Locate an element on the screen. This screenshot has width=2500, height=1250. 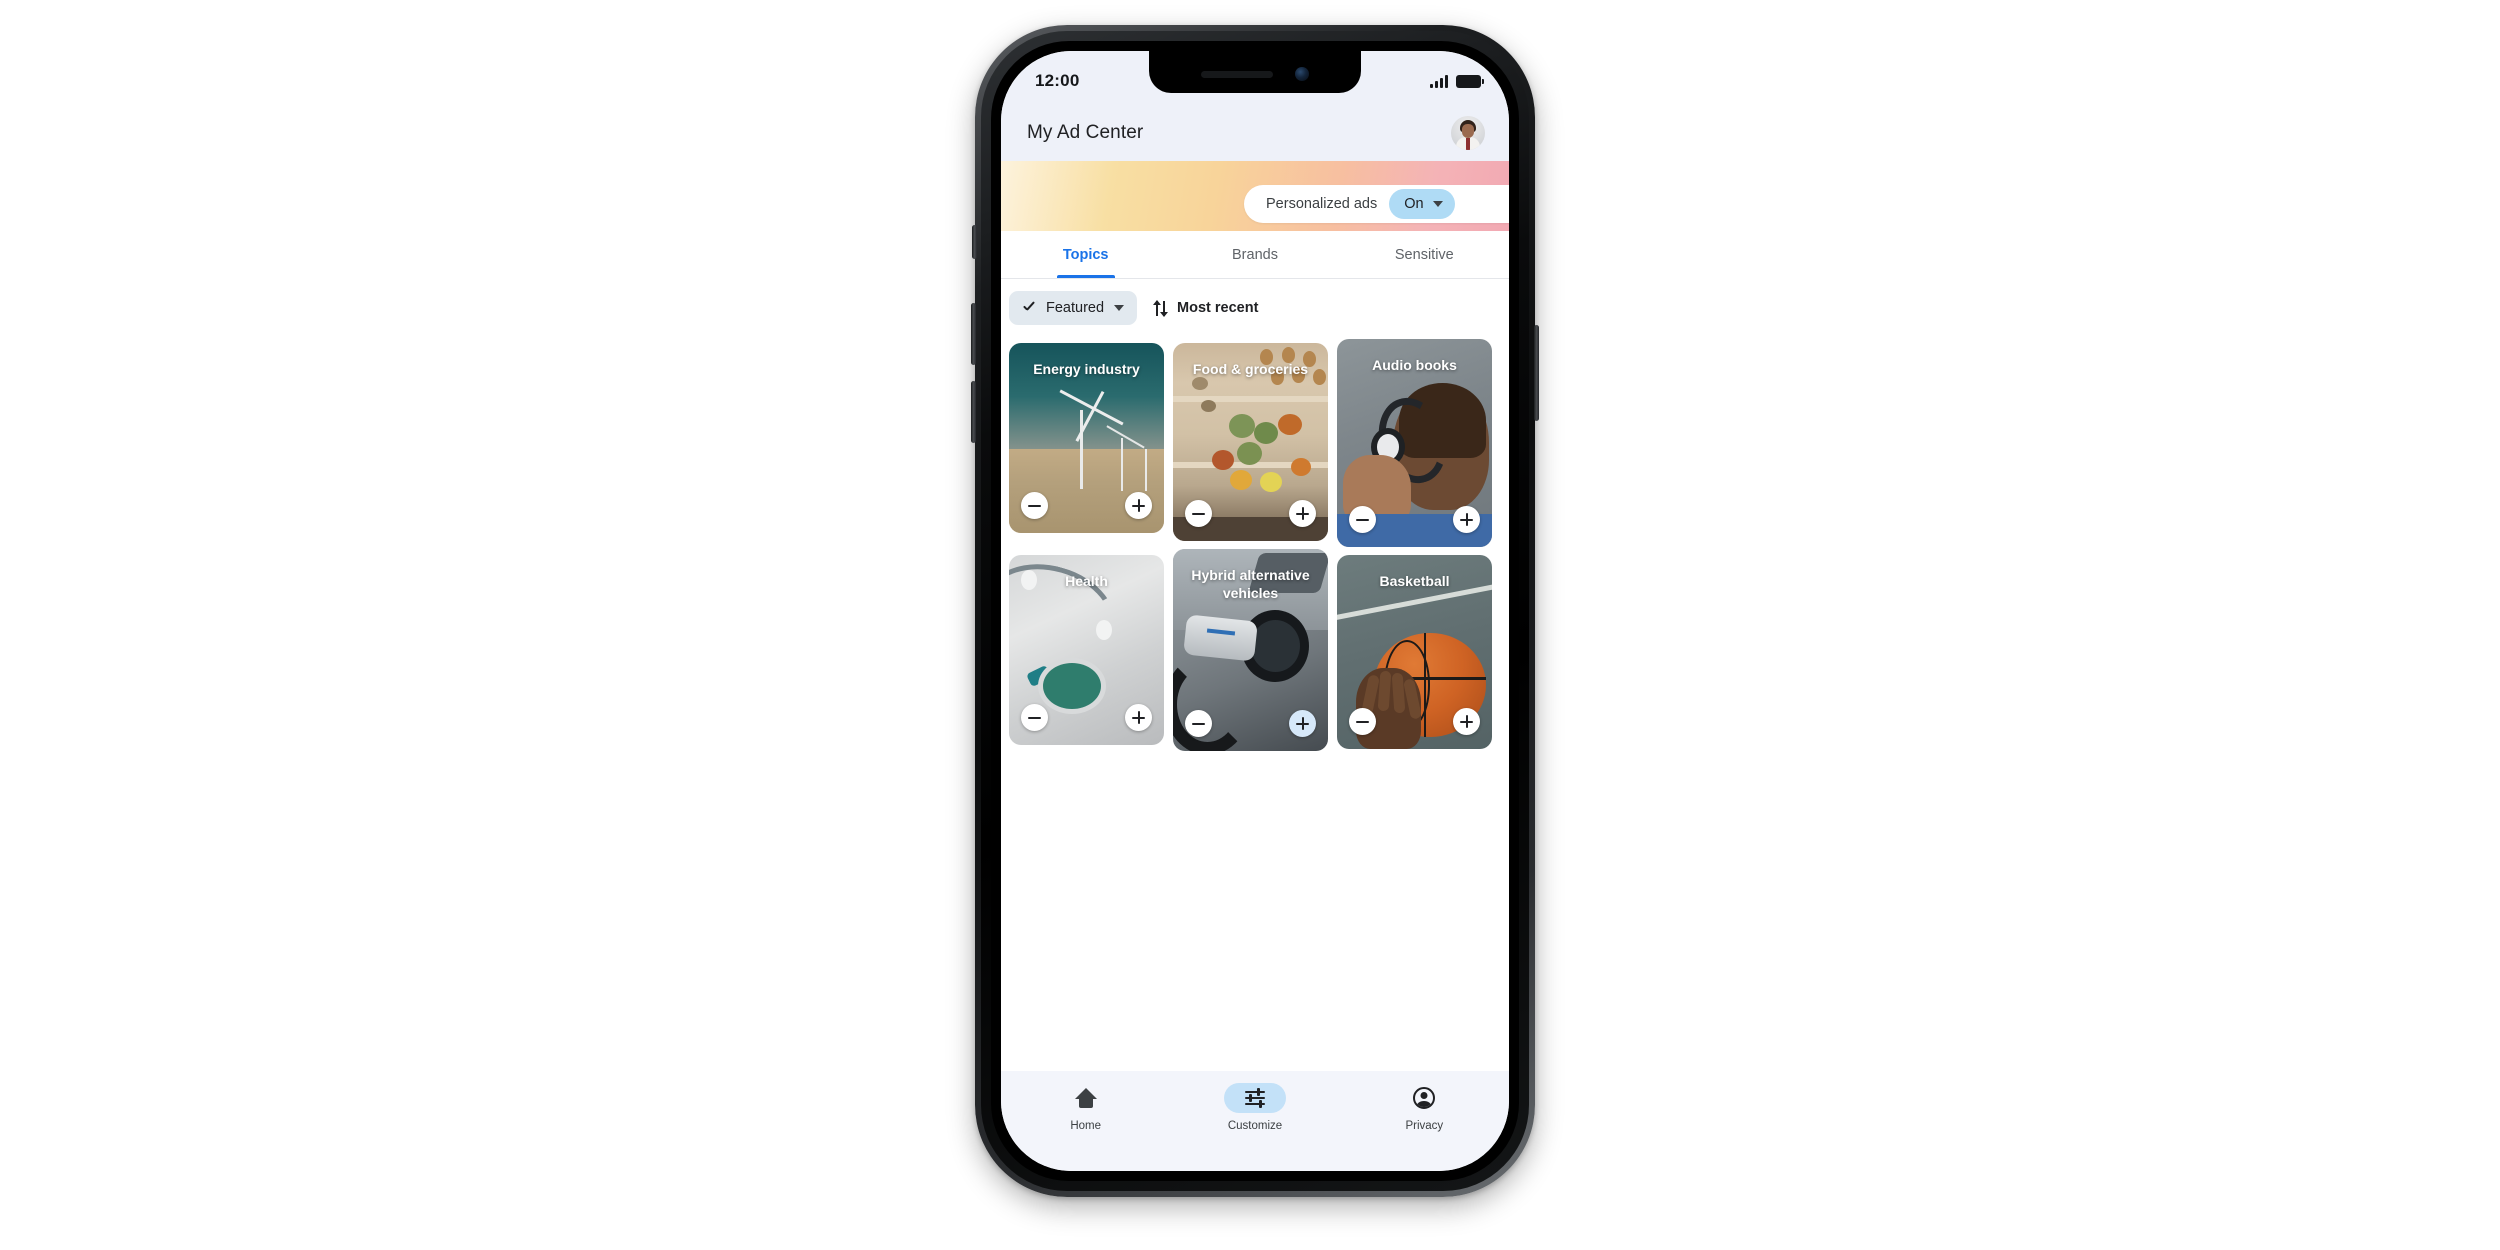
nav-label-privacy: Privacy is located at coordinates (1424, 1126).